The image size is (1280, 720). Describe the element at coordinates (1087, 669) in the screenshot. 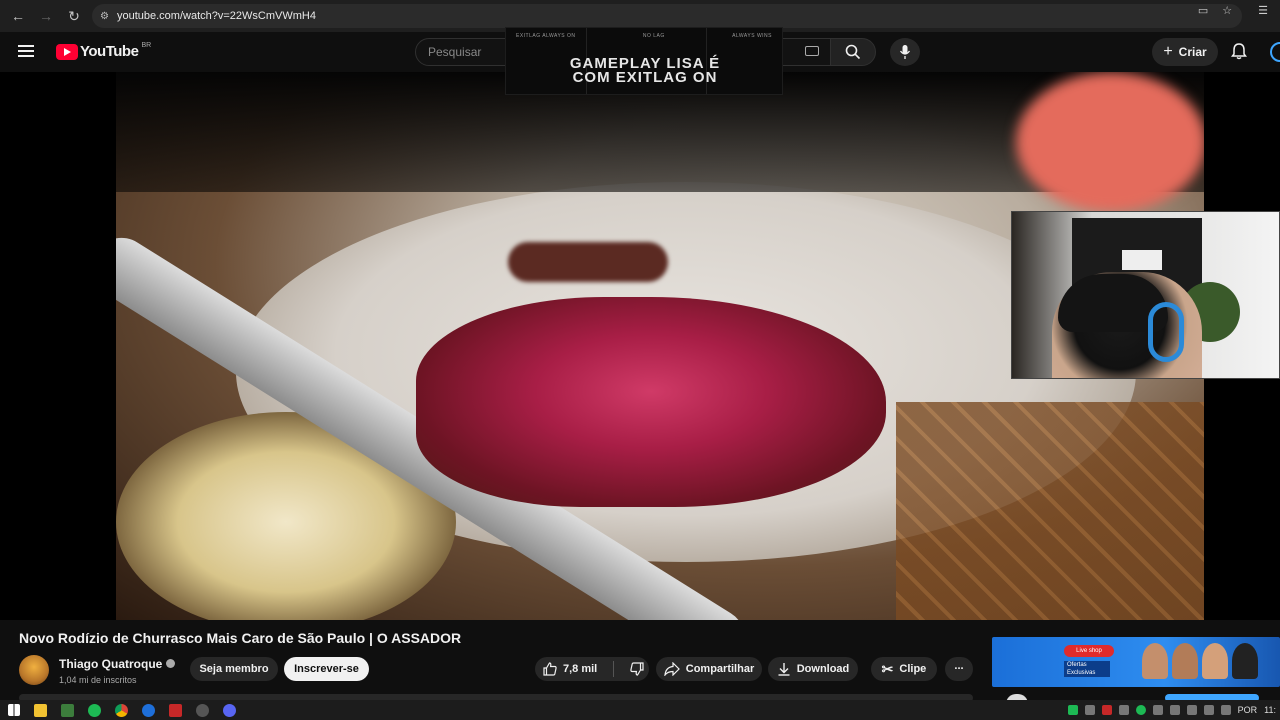

I see `exclusive-offers-badge: Ofertas Exclusivas` at that location.